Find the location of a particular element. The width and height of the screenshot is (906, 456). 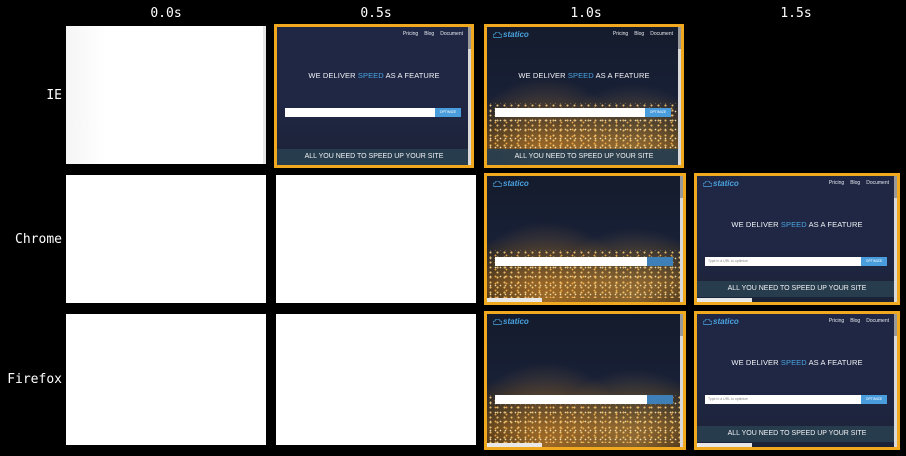

row-label-chrome: Chrome is located at coordinates (38, 239).